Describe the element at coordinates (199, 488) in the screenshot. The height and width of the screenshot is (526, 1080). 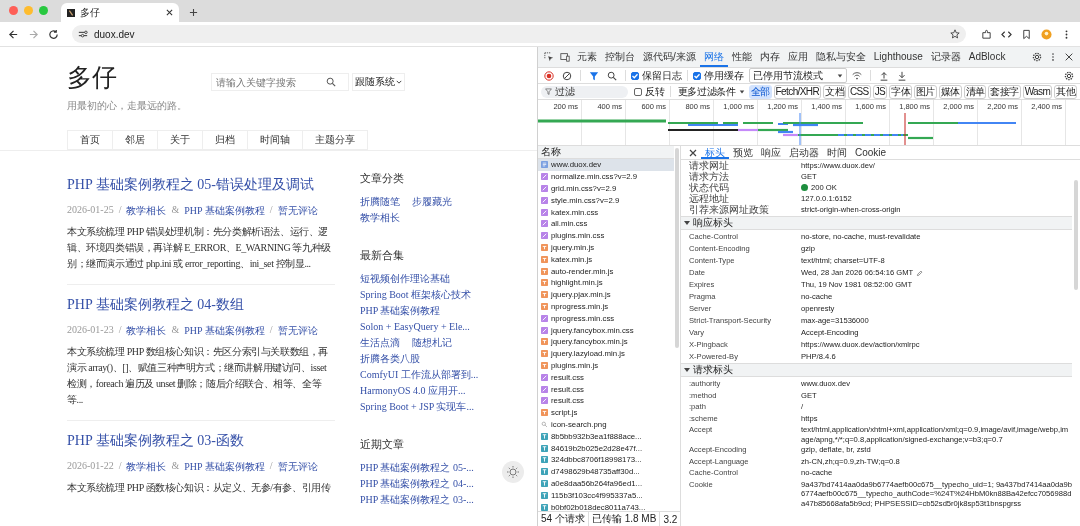
I see `post-excerpt: 本文系统梳理 PHP 函数核心知识：从定义、无参/有参、引用传` at that location.